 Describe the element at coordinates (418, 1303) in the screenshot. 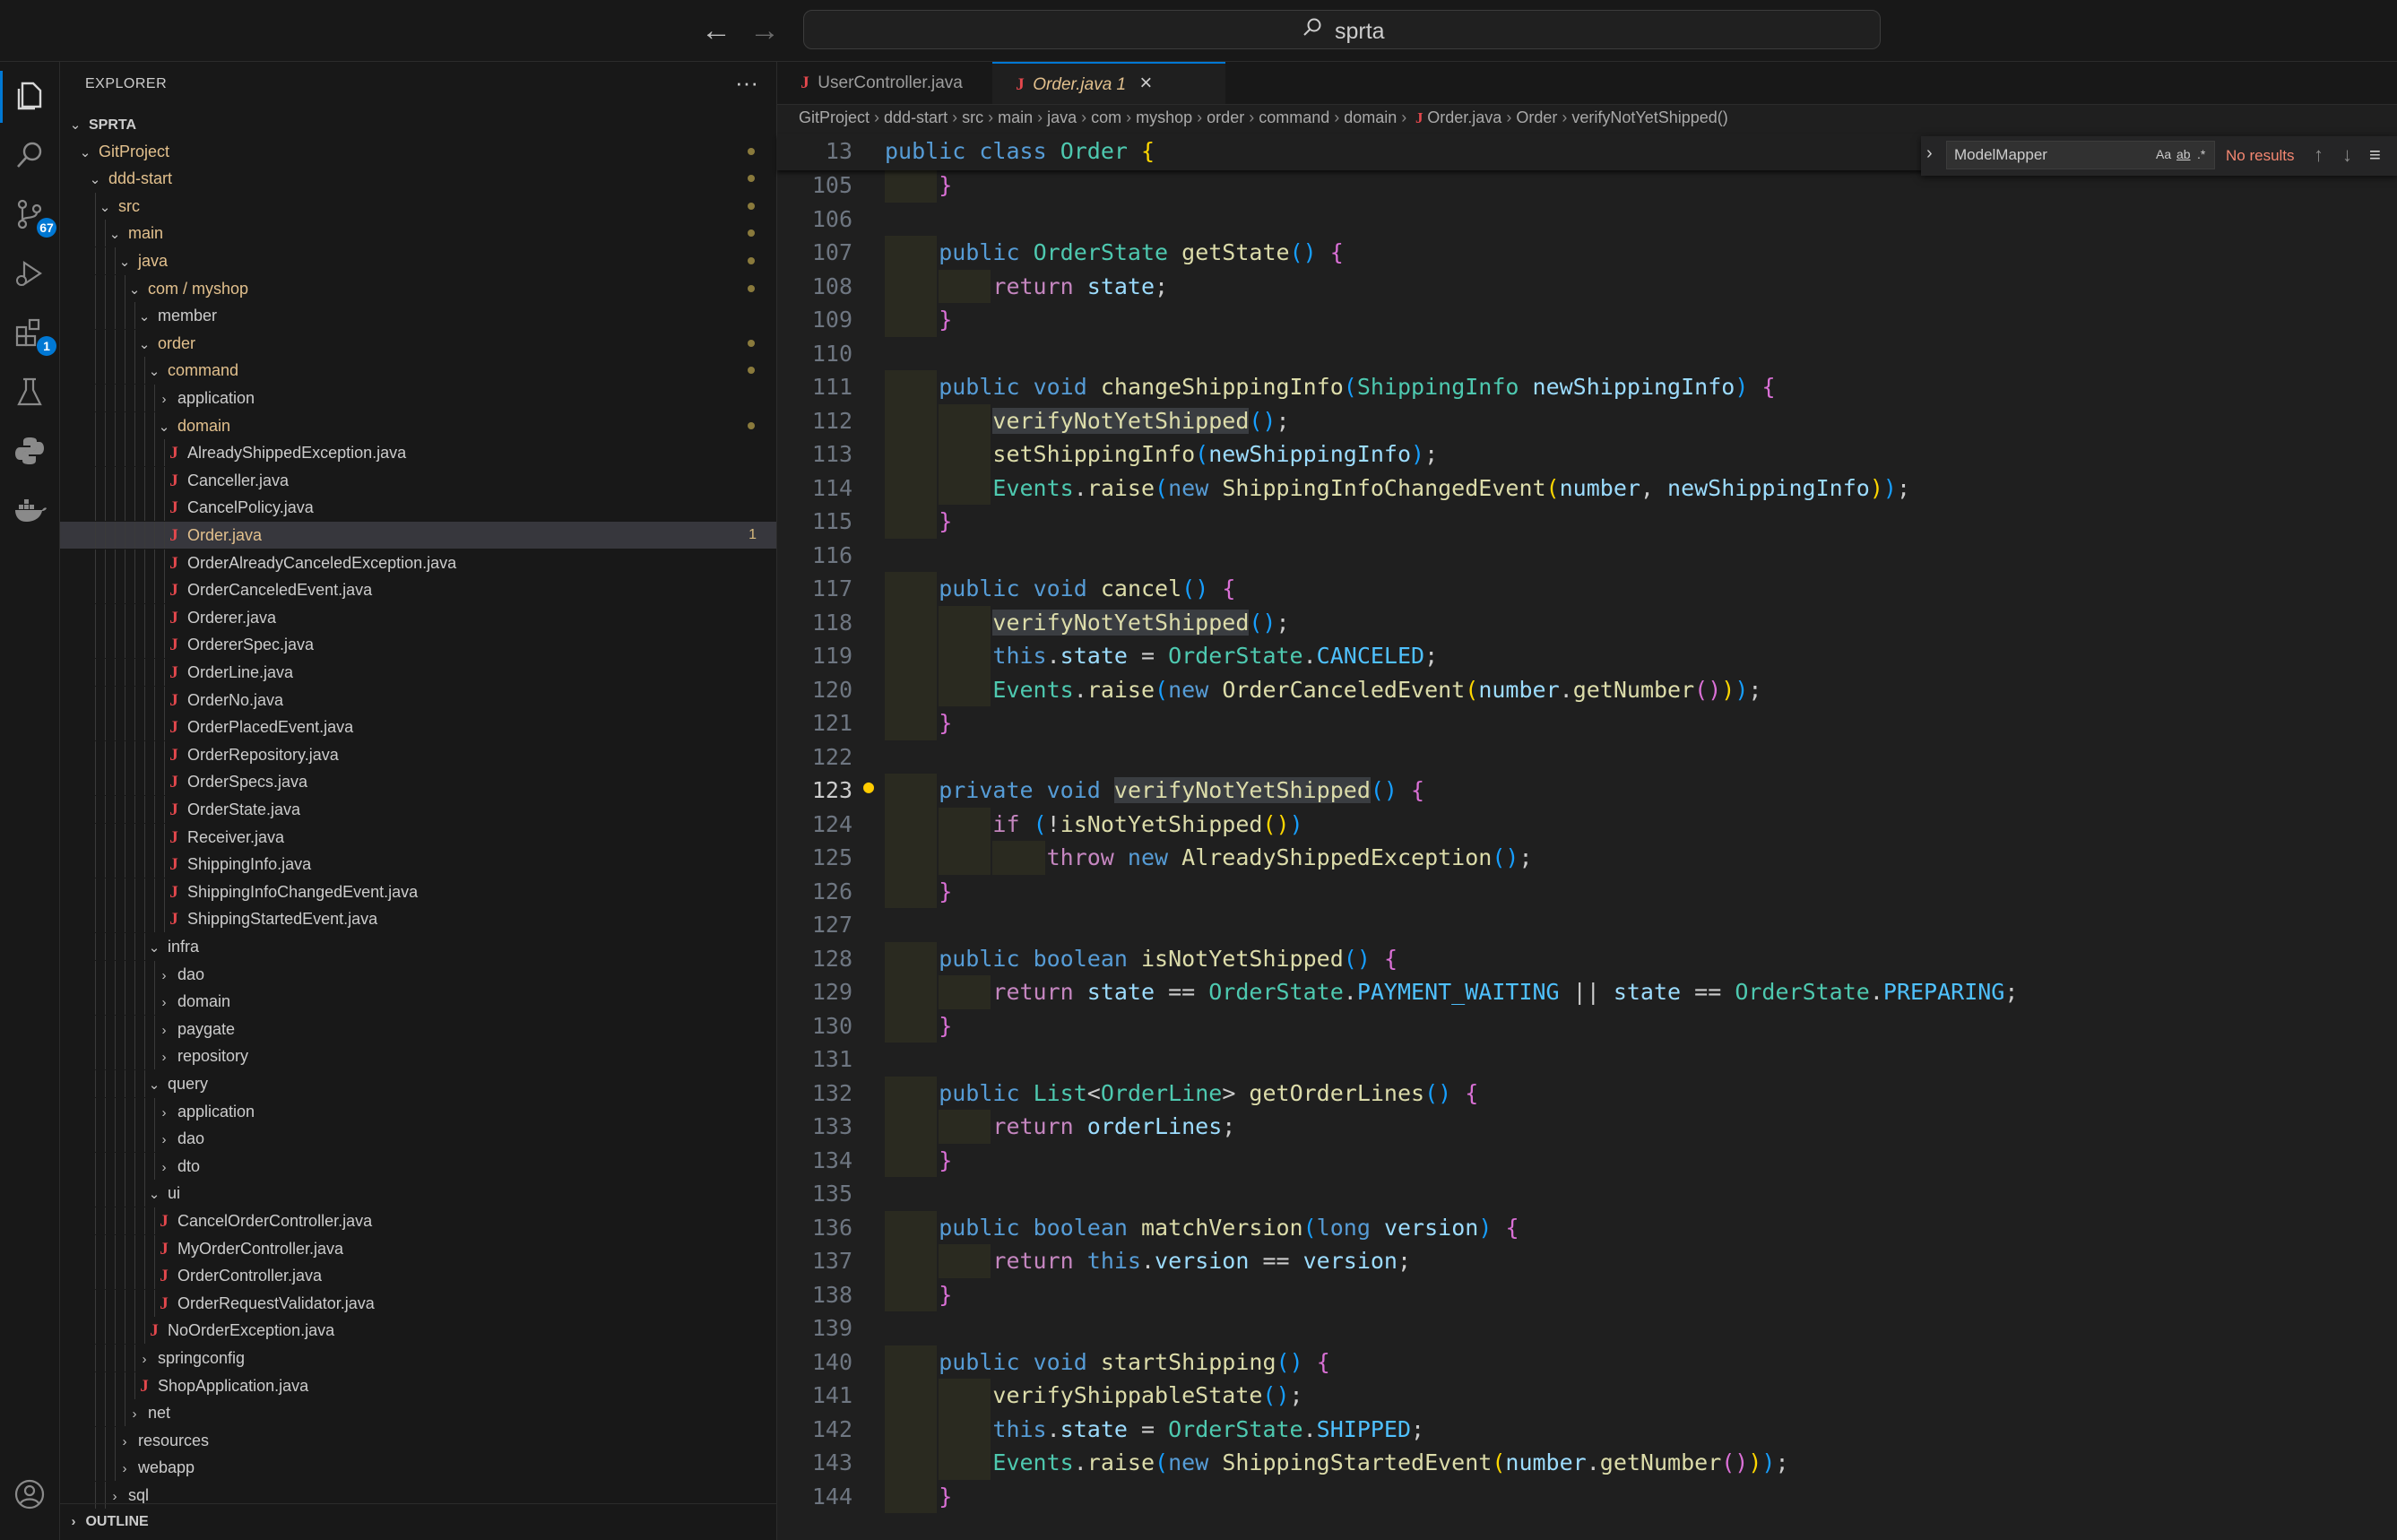

I see `tree-file: J OrderRequestValidator.java` at that location.